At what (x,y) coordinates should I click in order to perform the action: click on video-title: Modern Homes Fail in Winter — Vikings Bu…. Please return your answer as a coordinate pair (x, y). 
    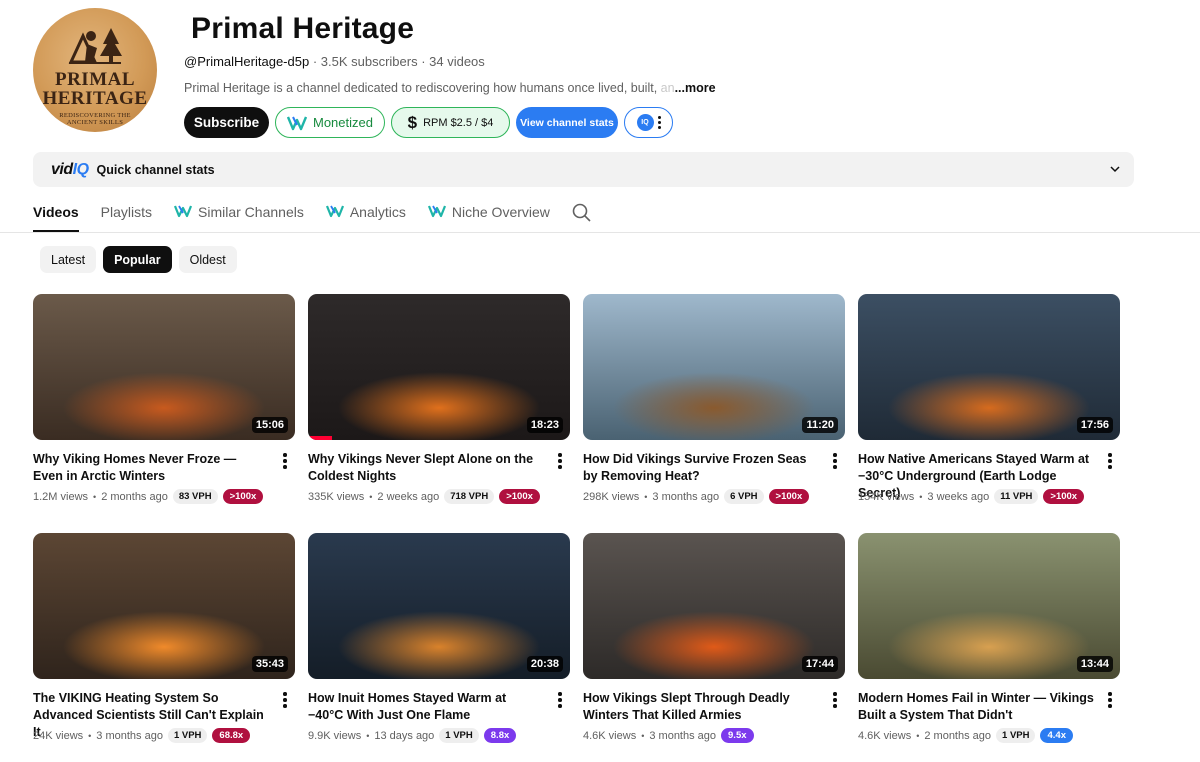
    Looking at the image, I should click on (976, 707).